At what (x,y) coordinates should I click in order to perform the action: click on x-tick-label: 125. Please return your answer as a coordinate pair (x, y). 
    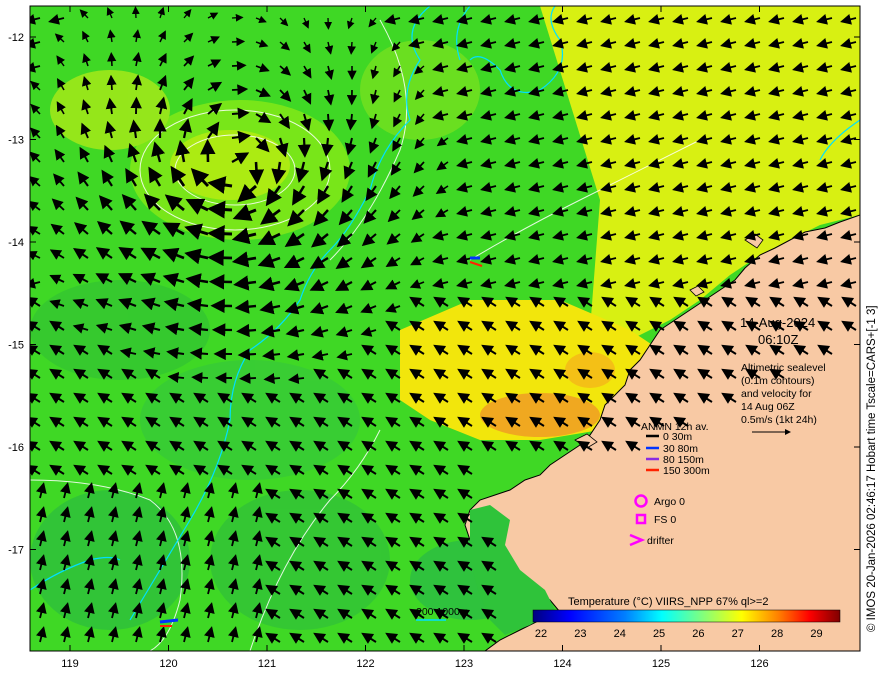
    Looking at the image, I should click on (661, 664).